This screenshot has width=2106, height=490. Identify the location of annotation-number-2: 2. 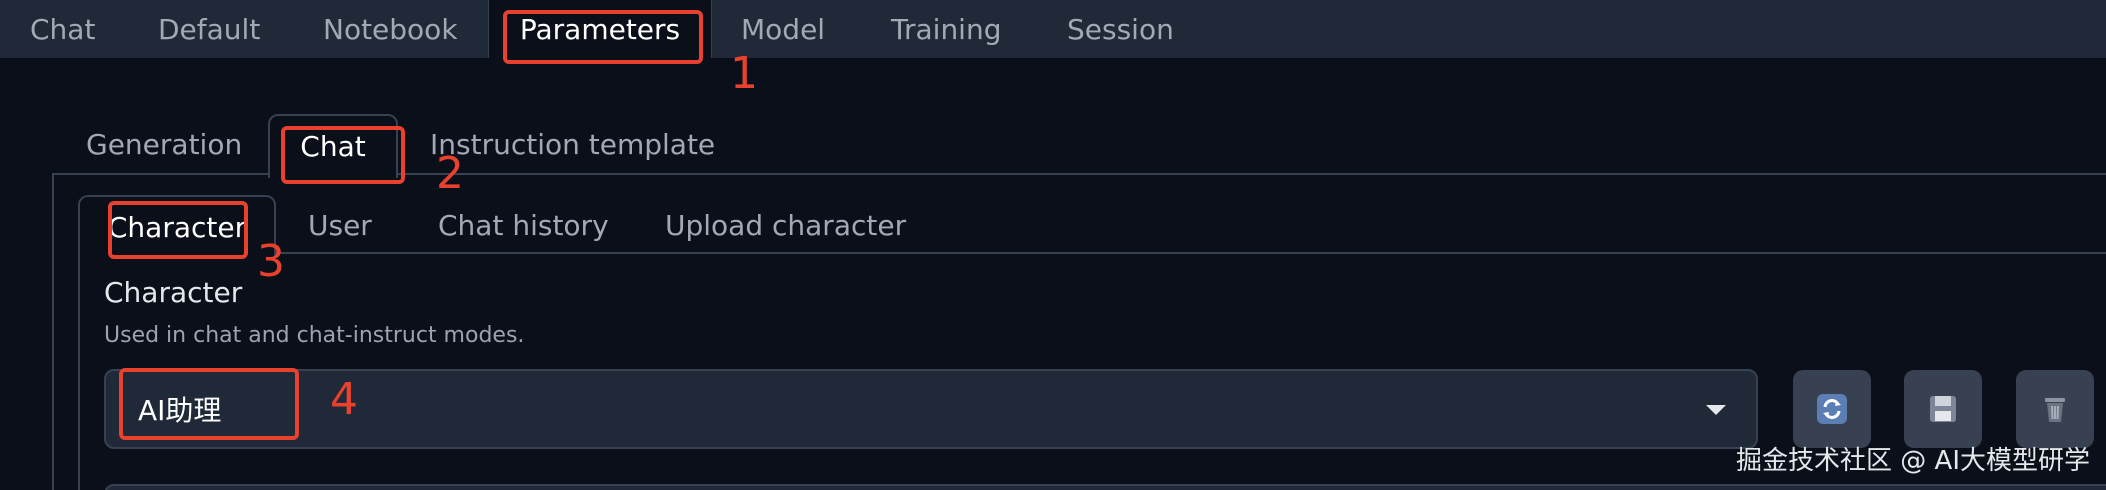
(450, 173).